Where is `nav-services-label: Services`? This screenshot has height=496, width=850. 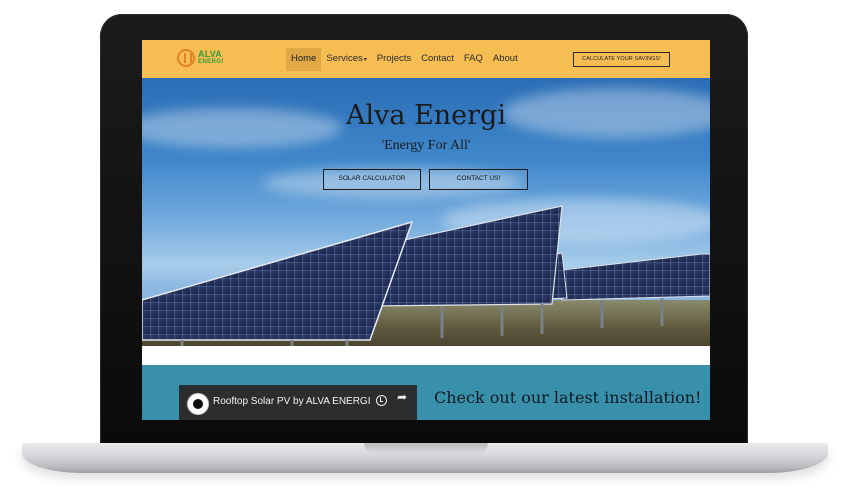 nav-services-label: Services is located at coordinates (344, 58).